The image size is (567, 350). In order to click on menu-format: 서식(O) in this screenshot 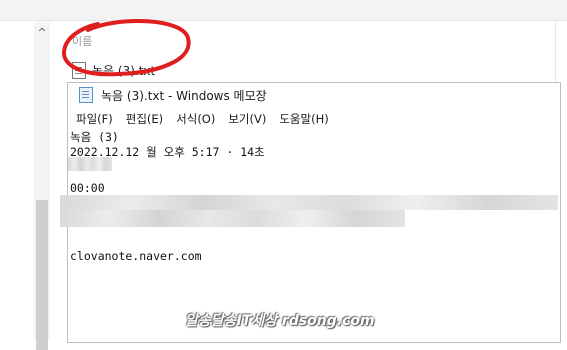, I will do `click(195, 119)`.